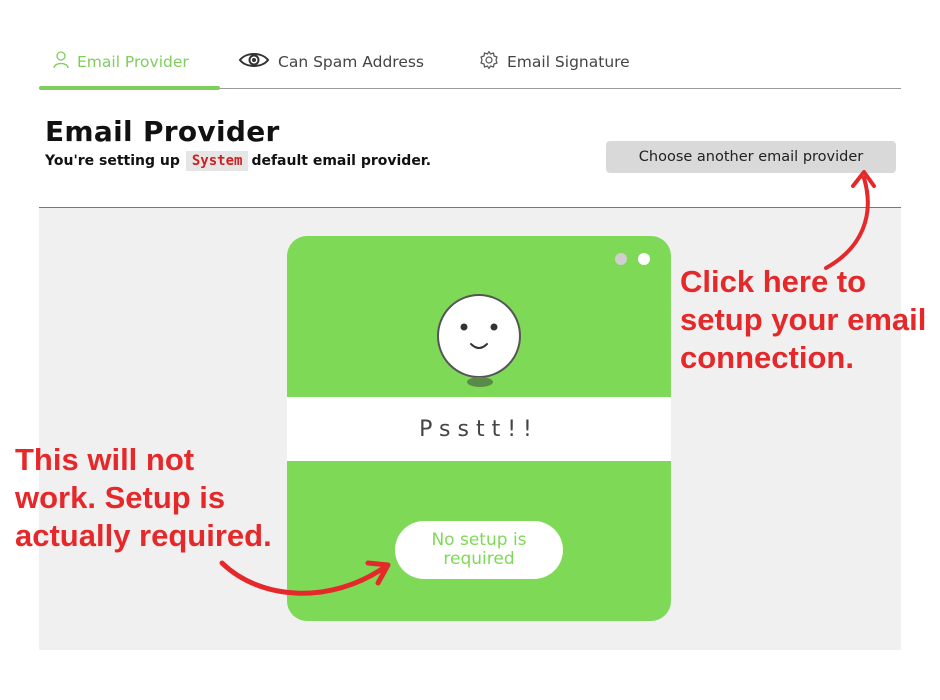 This screenshot has height=700, width=940. Describe the element at coordinates (162, 131) in the screenshot. I see `page-title: Email Provider` at that location.